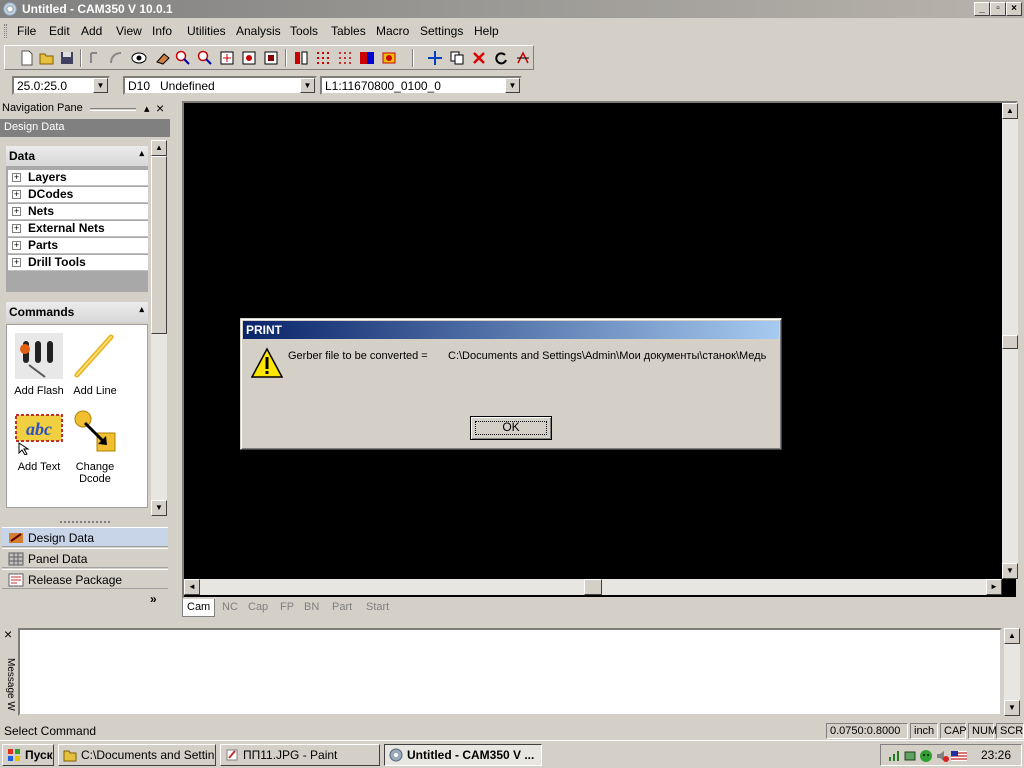 Image resolution: width=1024 pixels, height=768 pixels. Describe the element at coordinates (115, 58) in the screenshot. I see `redo-icon` at that location.